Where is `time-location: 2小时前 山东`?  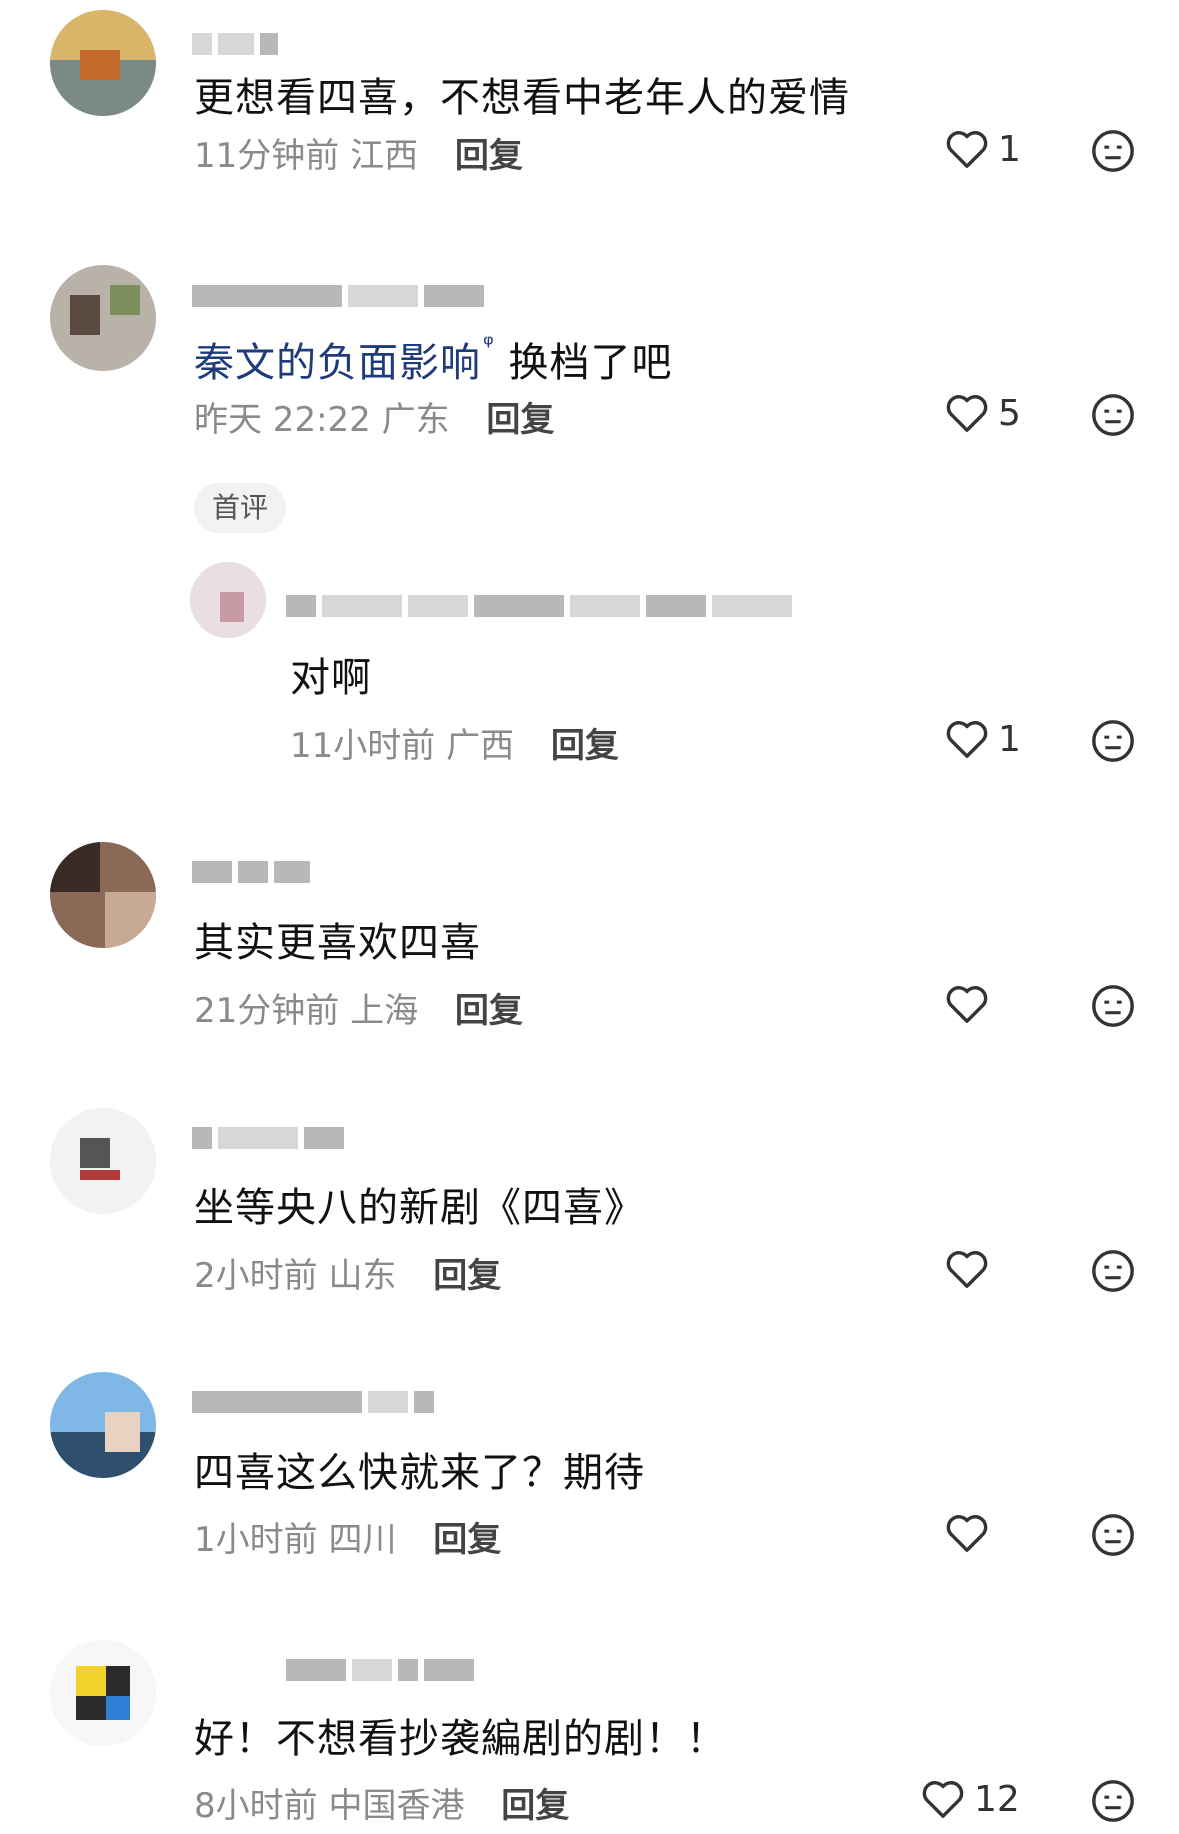
time-location: 2小时前 山东 is located at coordinates (295, 1276).